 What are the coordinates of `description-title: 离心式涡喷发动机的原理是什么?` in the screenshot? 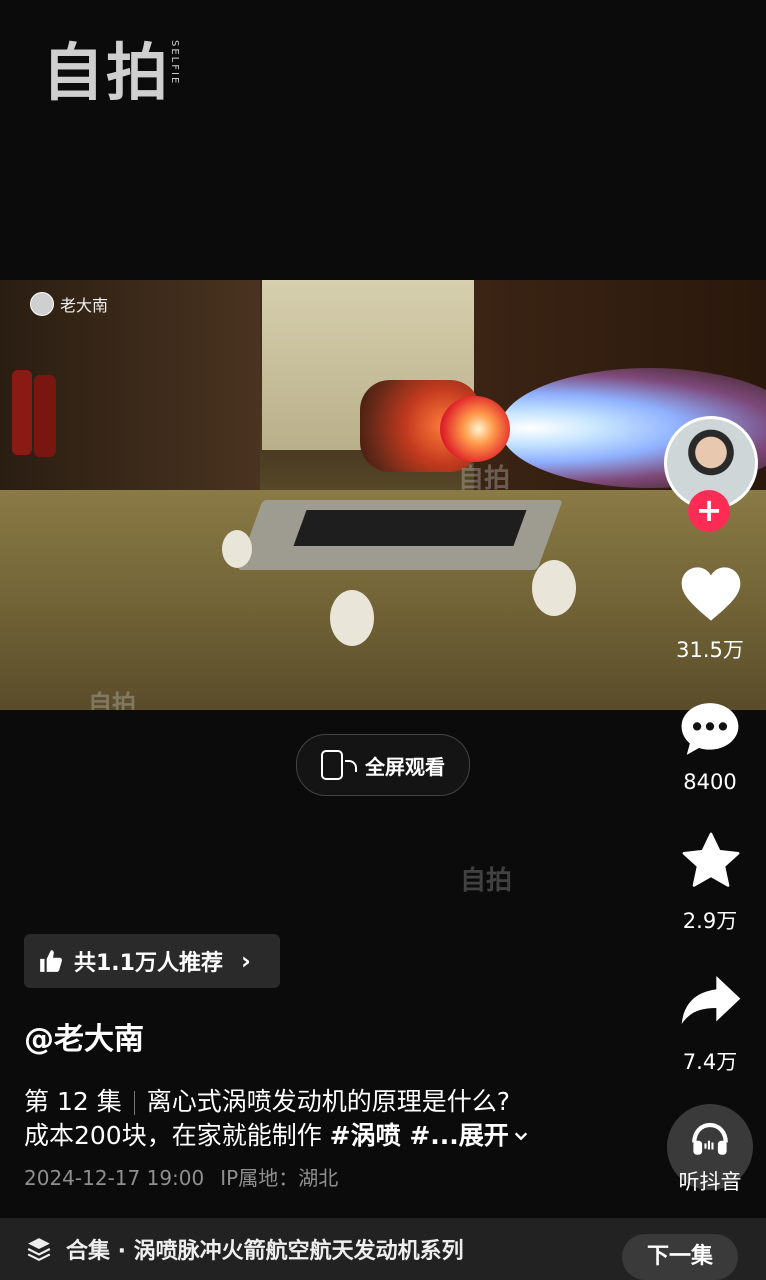 It's located at (328, 1101).